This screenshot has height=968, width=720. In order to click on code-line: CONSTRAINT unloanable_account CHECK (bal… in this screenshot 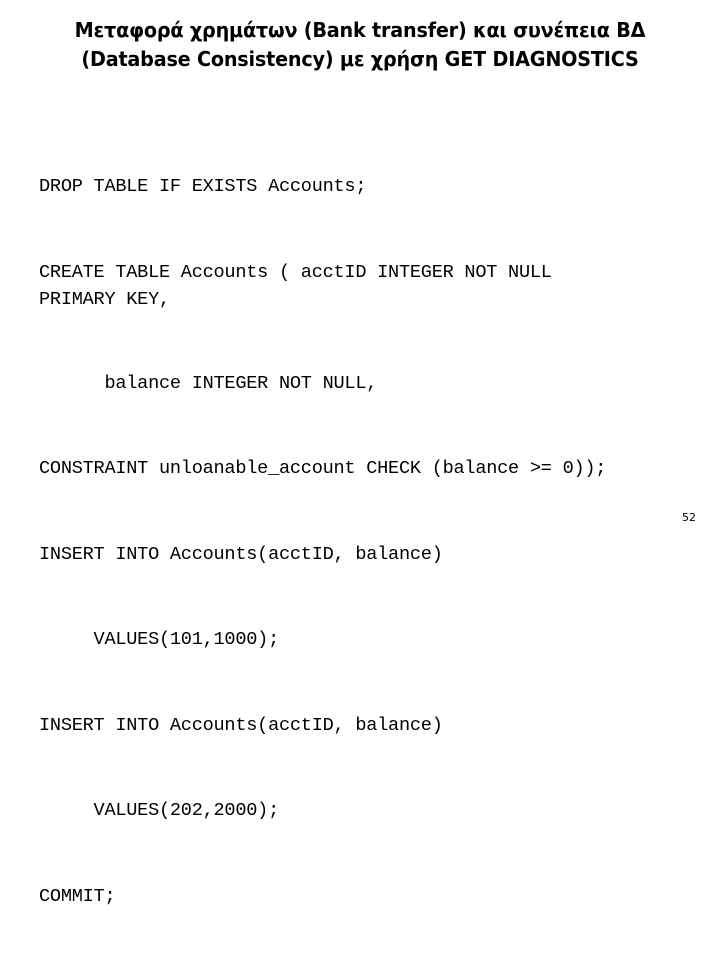, I will do `click(323, 469)`.